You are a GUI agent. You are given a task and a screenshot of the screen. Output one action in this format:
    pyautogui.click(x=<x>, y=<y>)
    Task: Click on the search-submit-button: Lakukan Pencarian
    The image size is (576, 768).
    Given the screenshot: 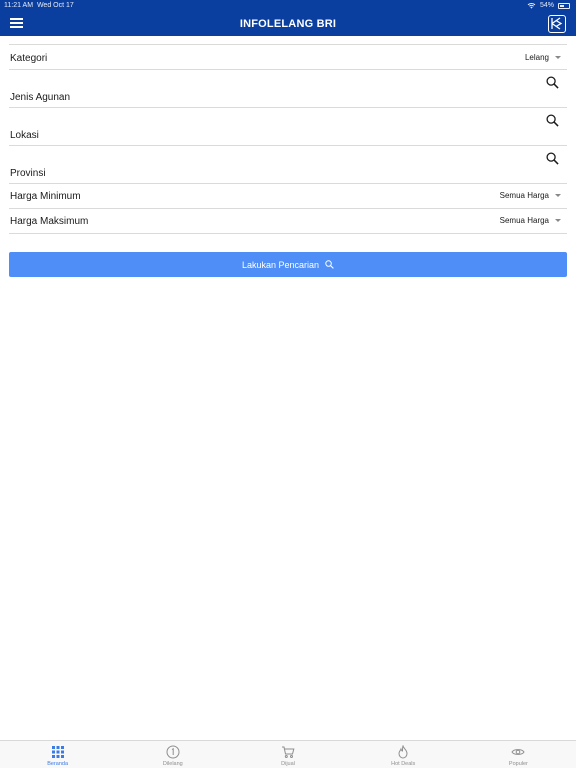 What is the action you would take?
    pyautogui.click(x=288, y=264)
    